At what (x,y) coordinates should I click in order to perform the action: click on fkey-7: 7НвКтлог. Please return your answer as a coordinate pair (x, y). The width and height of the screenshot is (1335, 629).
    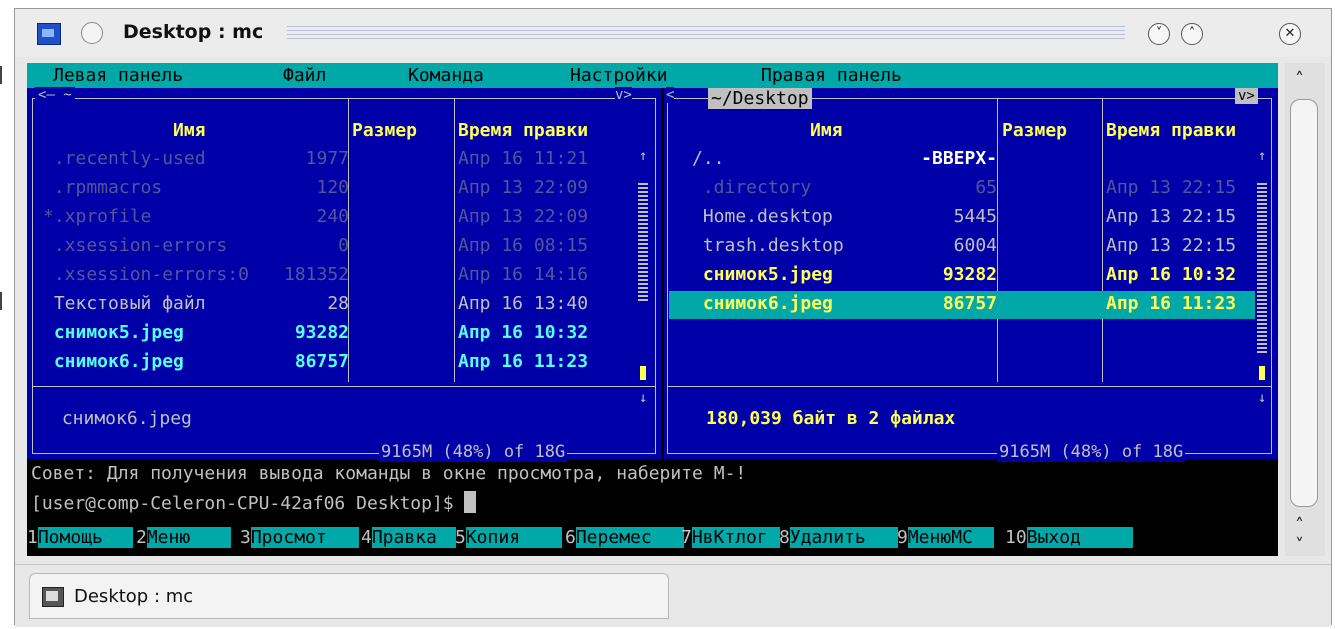
    Looking at the image, I should click on (730, 538).